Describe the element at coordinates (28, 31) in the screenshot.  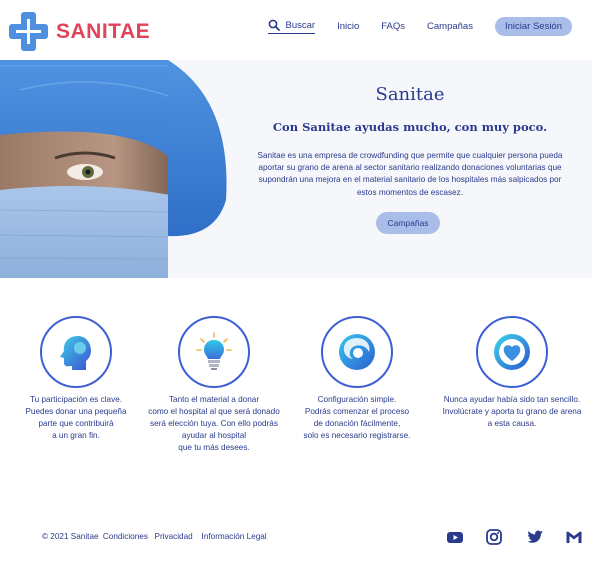
I see `medical-cross-icon` at that location.